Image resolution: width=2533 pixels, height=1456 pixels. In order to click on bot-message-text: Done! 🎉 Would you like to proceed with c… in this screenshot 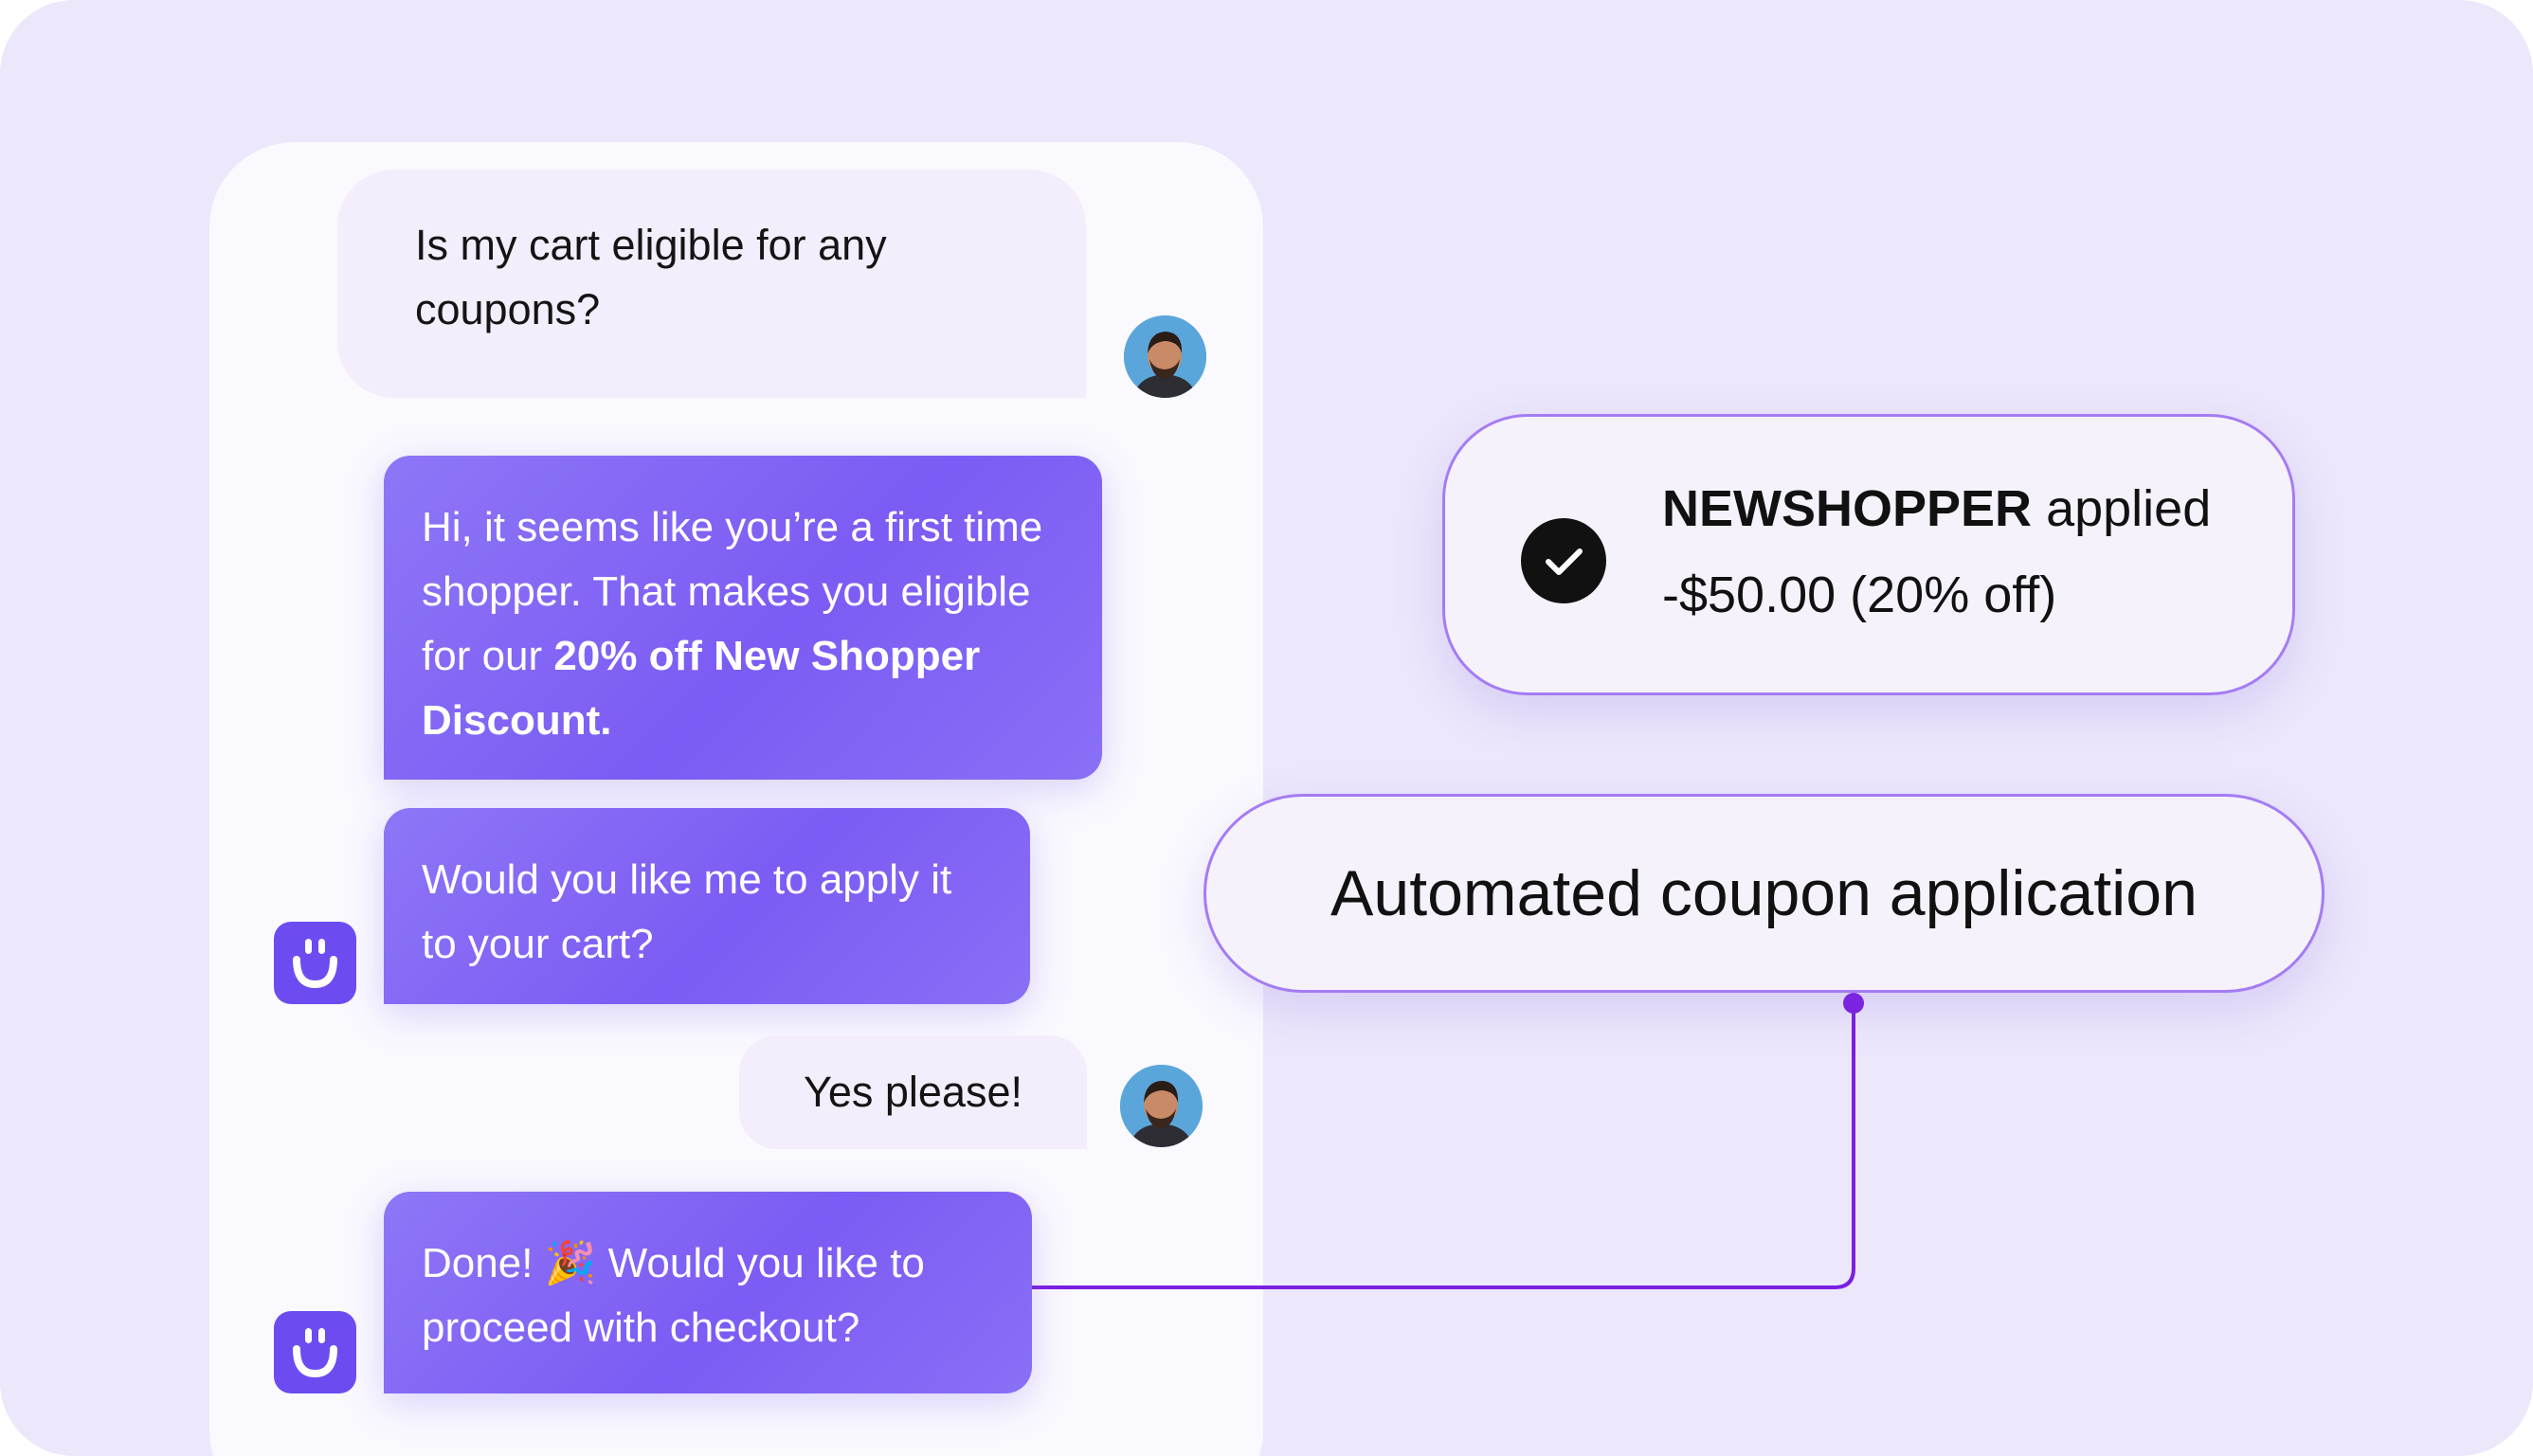, I will do `click(673, 1296)`.